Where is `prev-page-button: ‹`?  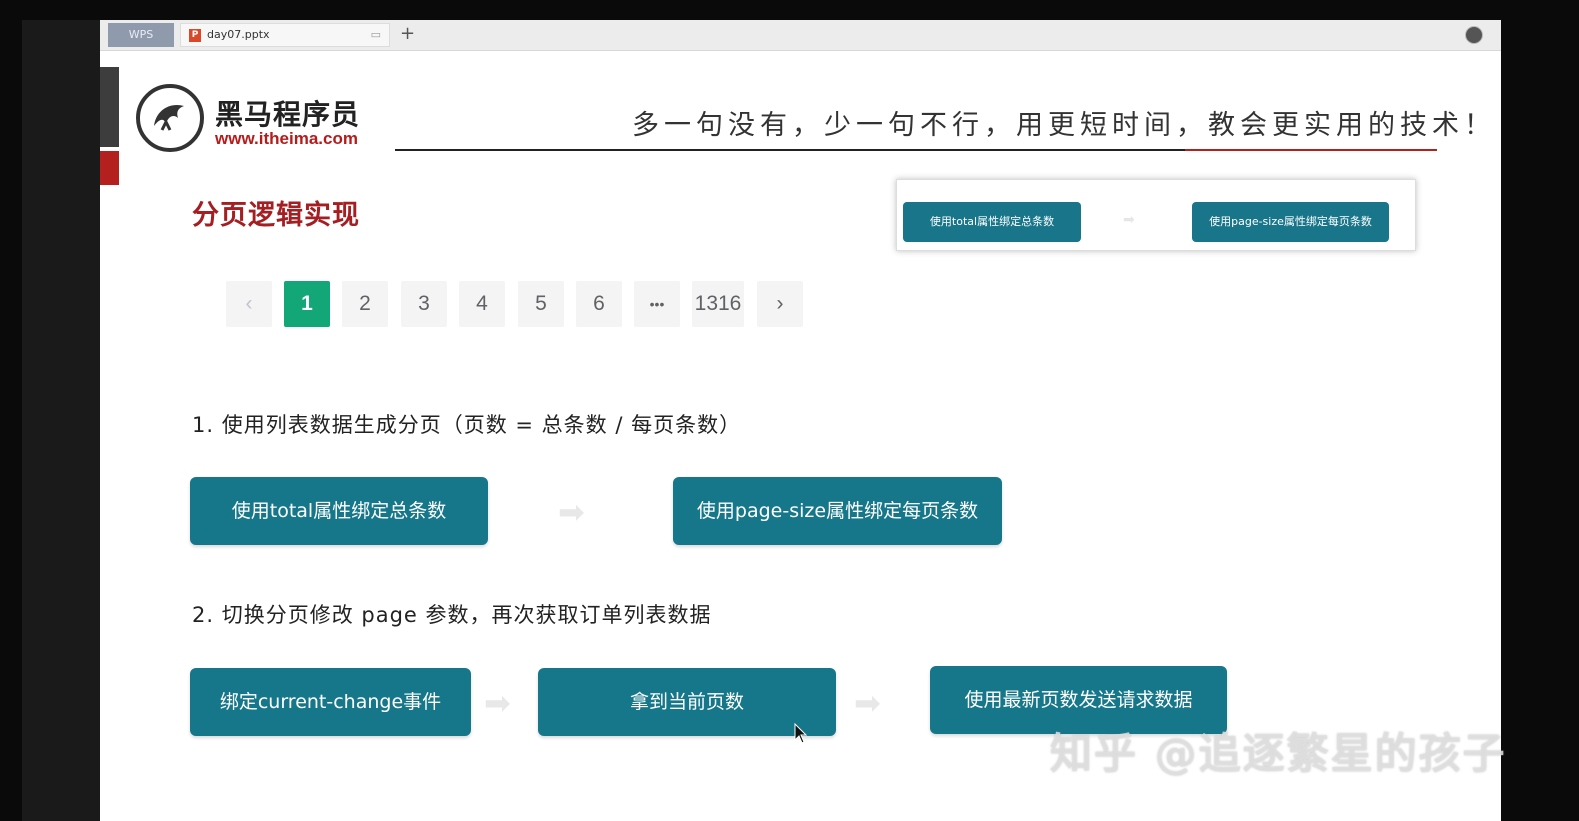
prev-page-button: ‹ is located at coordinates (249, 304).